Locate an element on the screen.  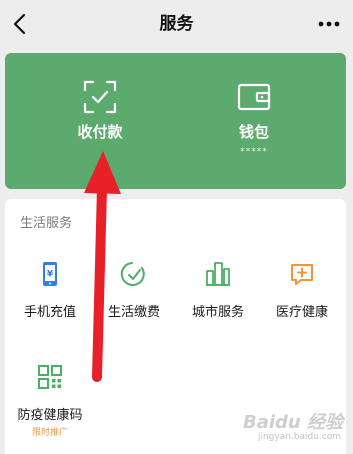
page-title: 服务 is located at coordinates (176, 24).